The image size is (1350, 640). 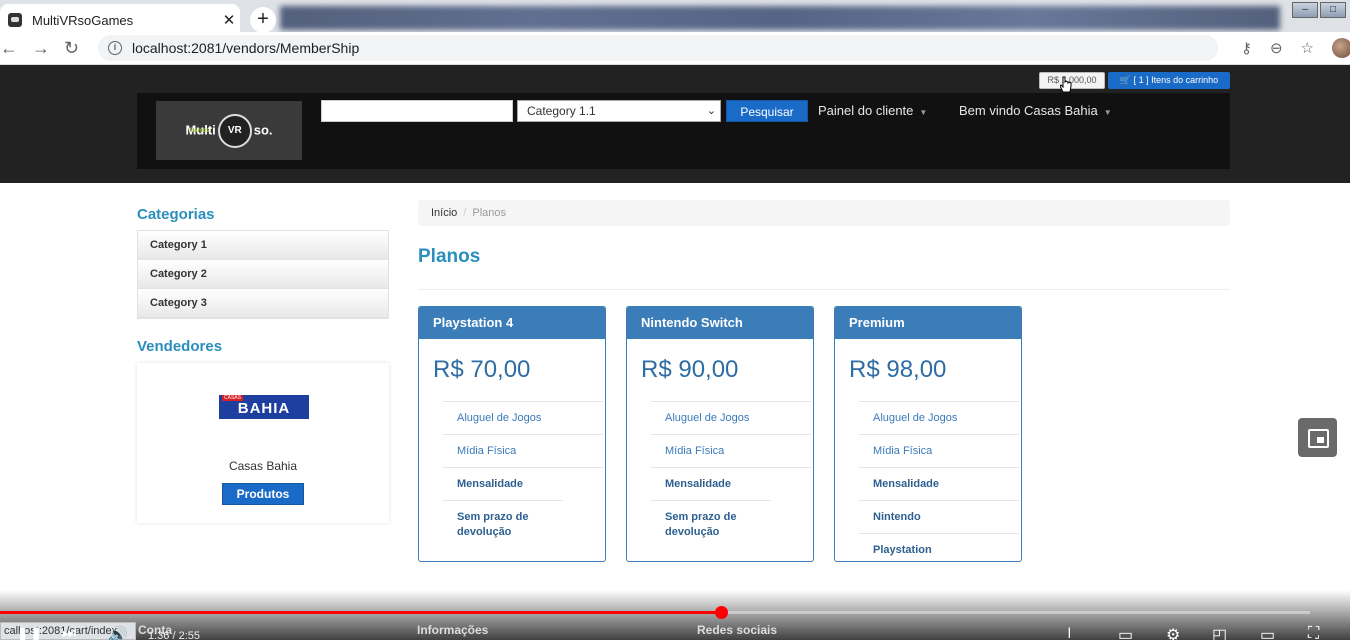 What do you see at coordinates (482, 369) in the screenshot?
I see `plan-price: R$ 70,00` at bounding box center [482, 369].